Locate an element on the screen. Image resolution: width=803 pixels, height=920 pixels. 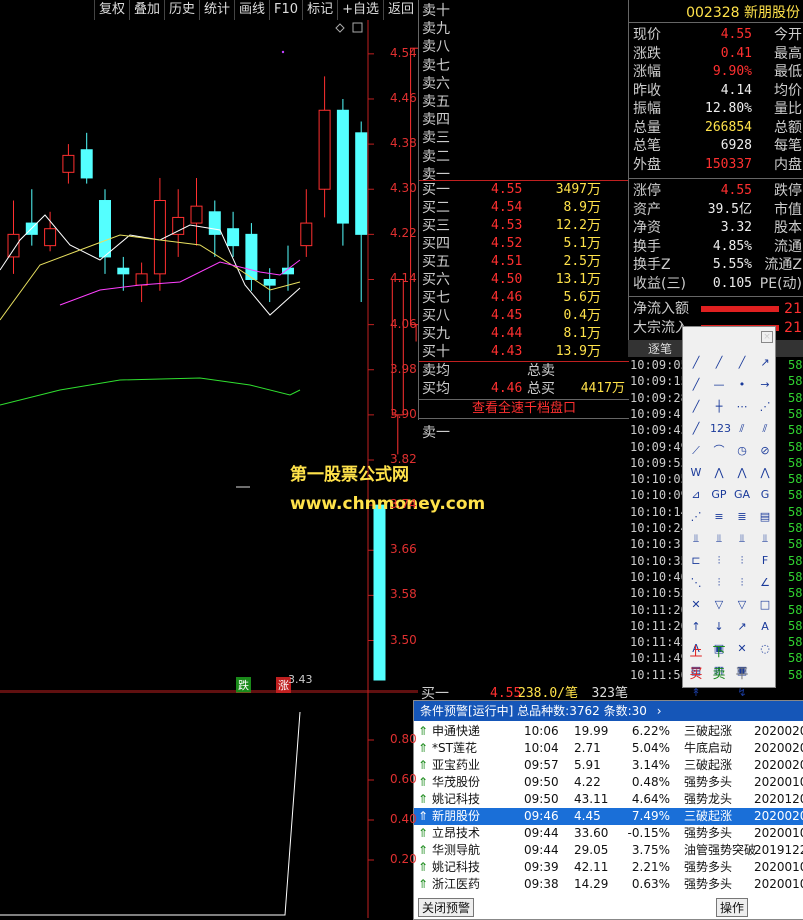
draw-tool-icon: A is located at coordinates (765, 627).